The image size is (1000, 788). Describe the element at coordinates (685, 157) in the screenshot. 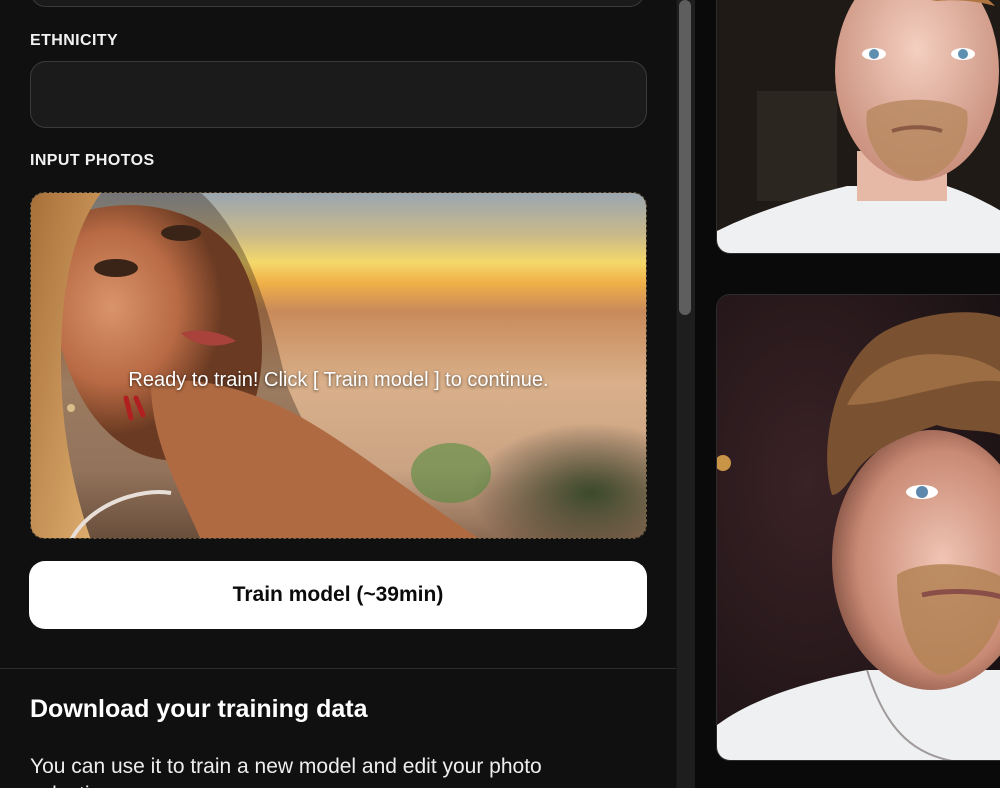

I see `scrollbar-thumb` at that location.